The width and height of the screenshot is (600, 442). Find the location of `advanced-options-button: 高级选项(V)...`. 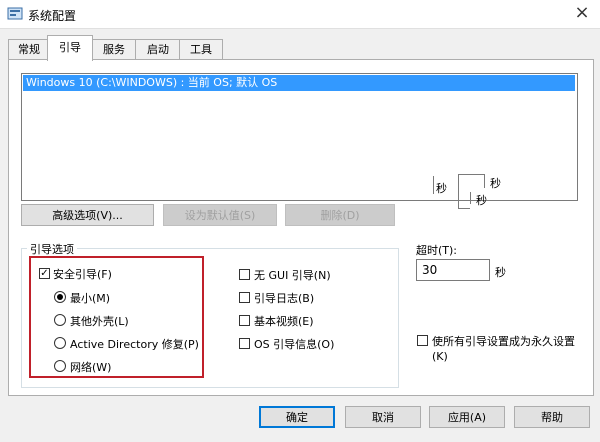

advanced-options-button: 高级选项(V)... is located at coordinates (87, 215).